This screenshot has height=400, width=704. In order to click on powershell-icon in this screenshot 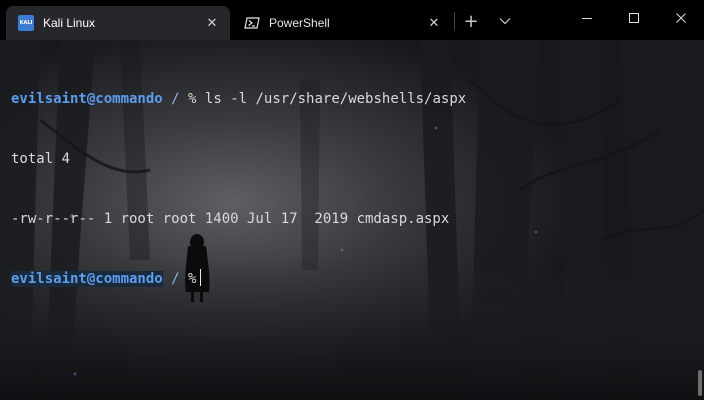, I will do `click(252, 23)`.